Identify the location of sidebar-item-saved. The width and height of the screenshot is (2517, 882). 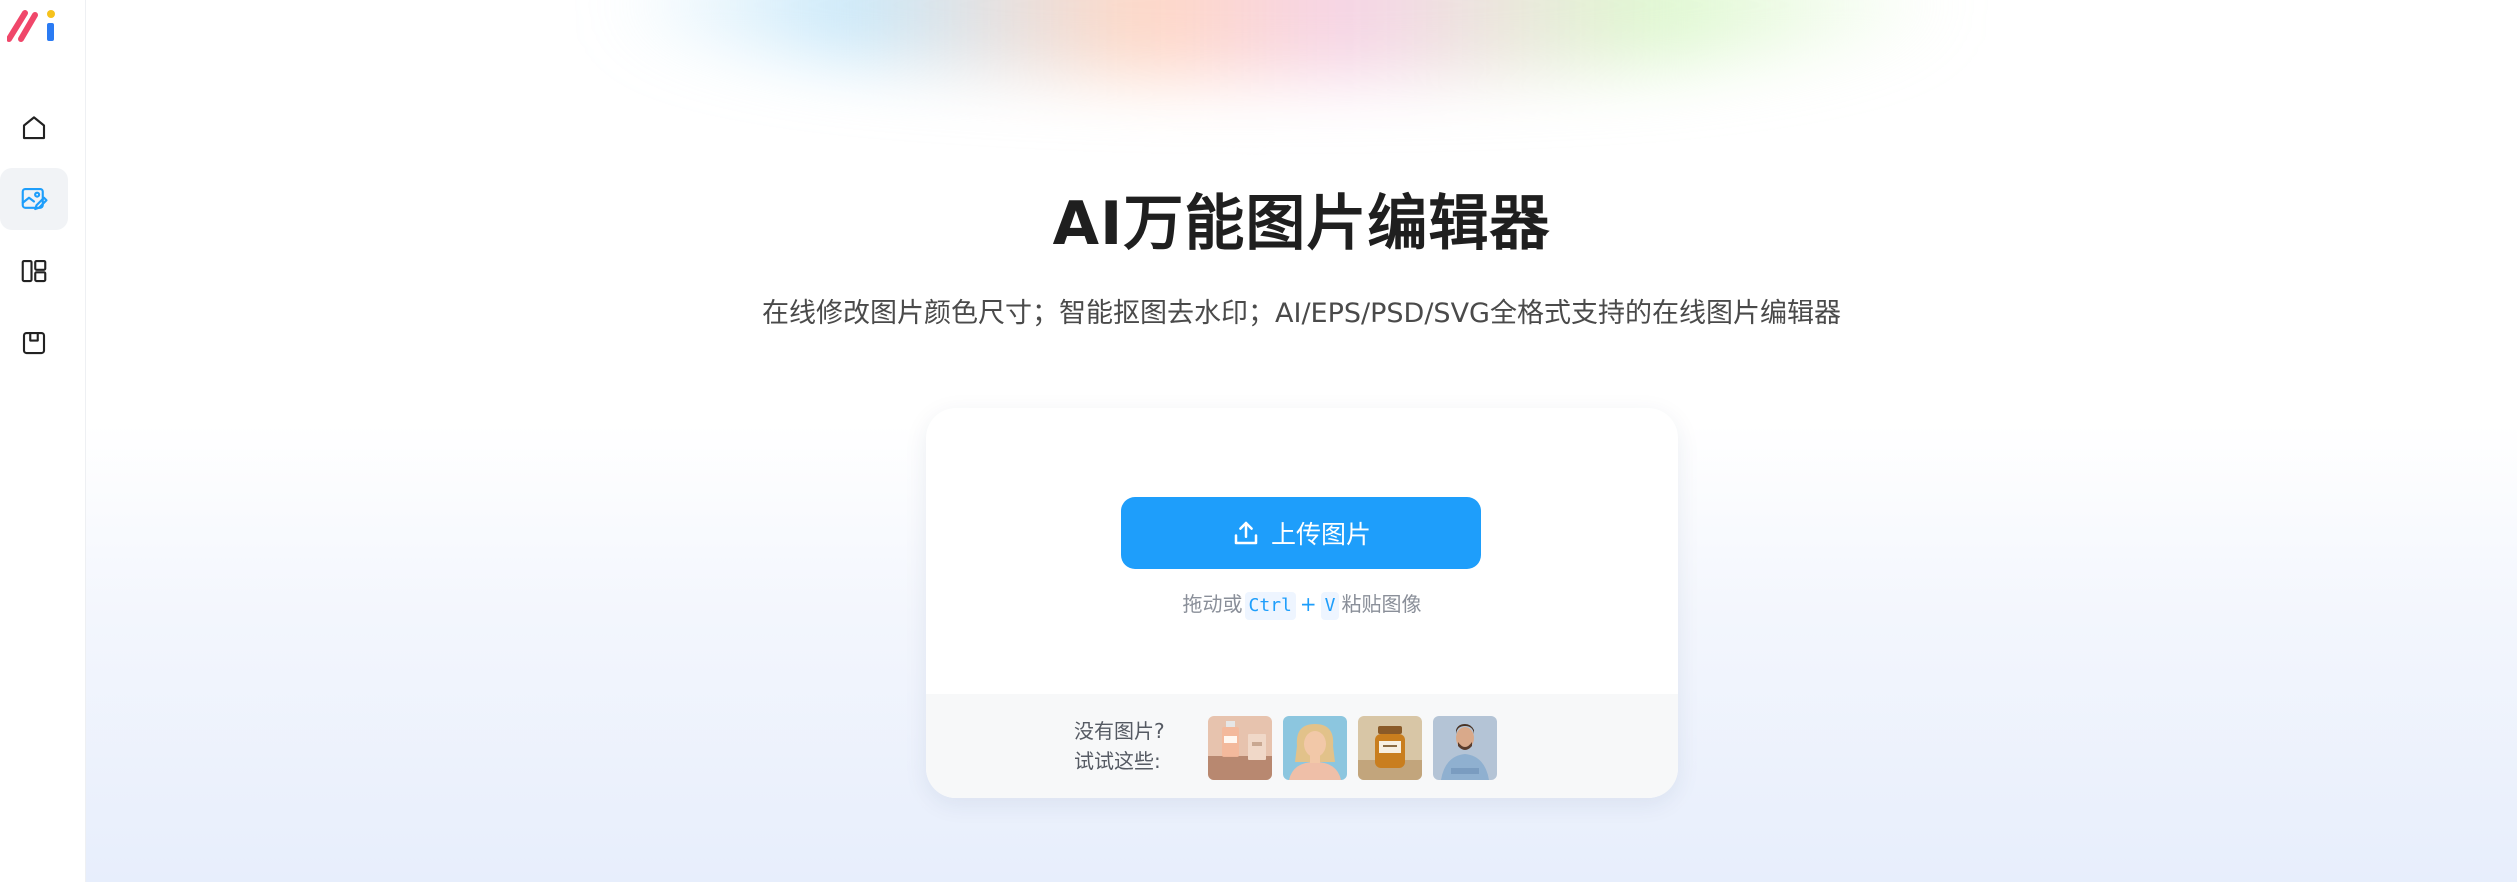
(34, 343).